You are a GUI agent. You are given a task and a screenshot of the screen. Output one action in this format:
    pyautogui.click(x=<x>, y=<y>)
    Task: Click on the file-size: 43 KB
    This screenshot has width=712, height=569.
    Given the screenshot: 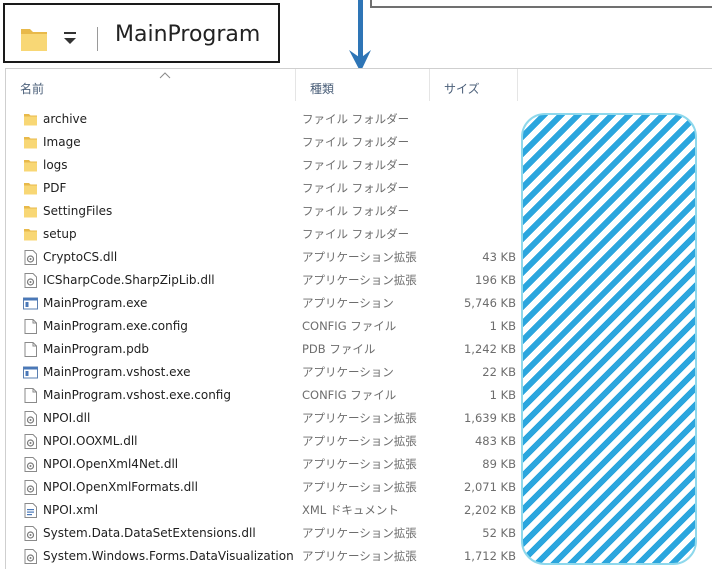 What is the action you would take?
    pyautogui.click(x=499, y=257)
    